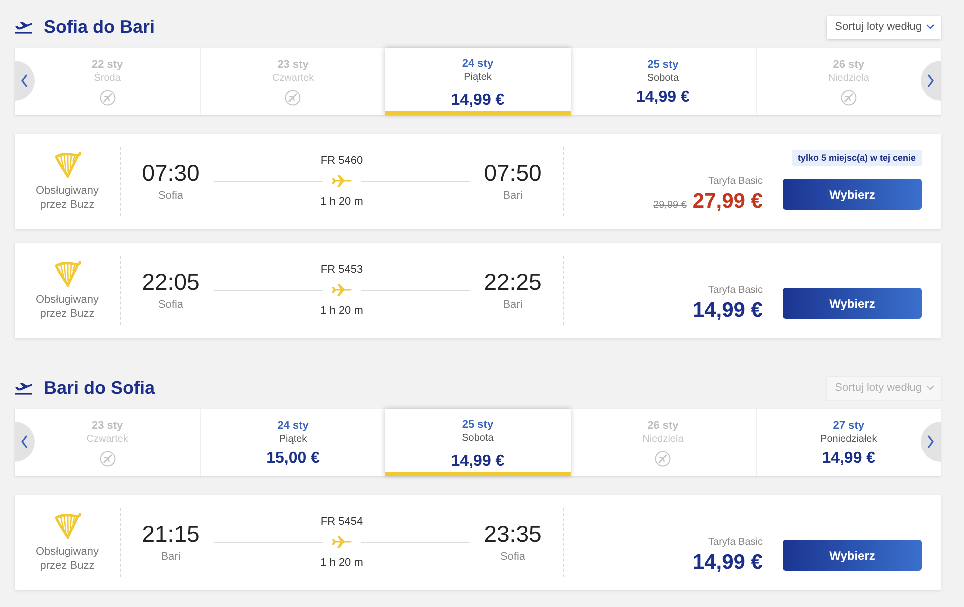 This screenshot has width=964, height=607. What do you see at coordinates (513, 534) in the screenshot?
I see `arrival-time: 23:35` at bounding box center [513, 534].